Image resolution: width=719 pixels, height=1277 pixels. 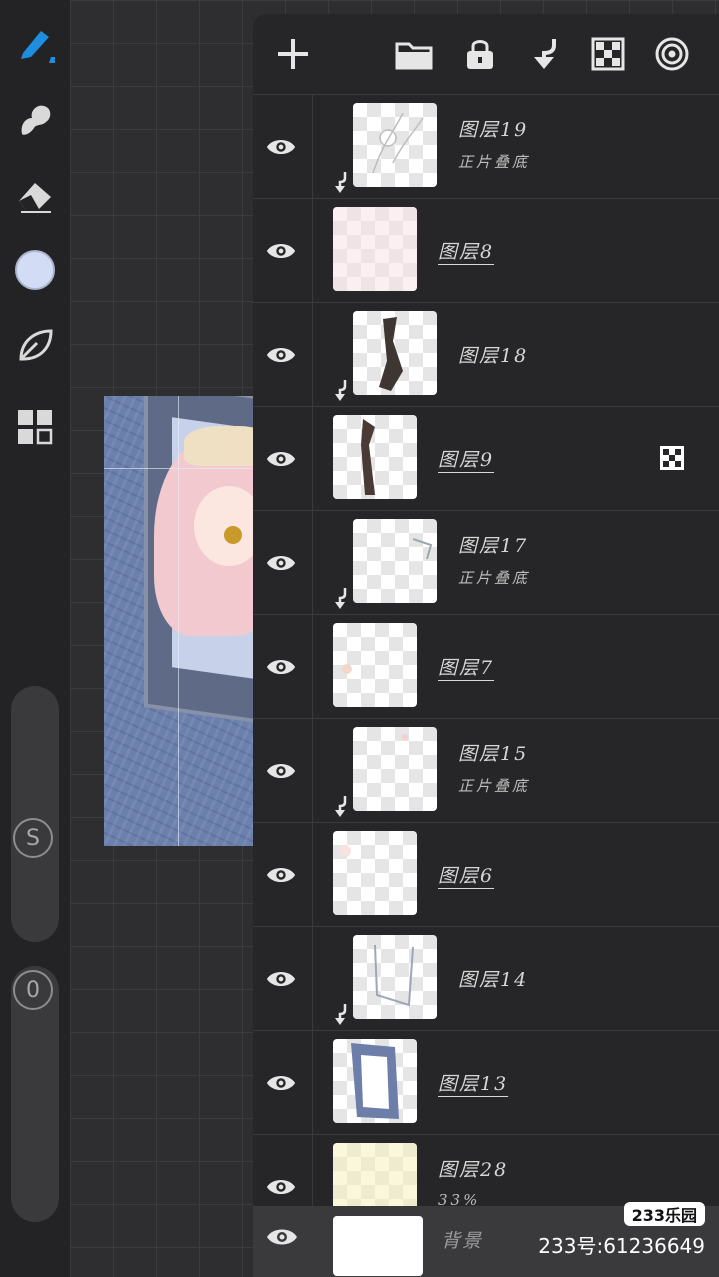 What do you see at coordinates (466, 876) in the screenshot?
I see `layer-name: 图层6` at bounding box center [466, 876].